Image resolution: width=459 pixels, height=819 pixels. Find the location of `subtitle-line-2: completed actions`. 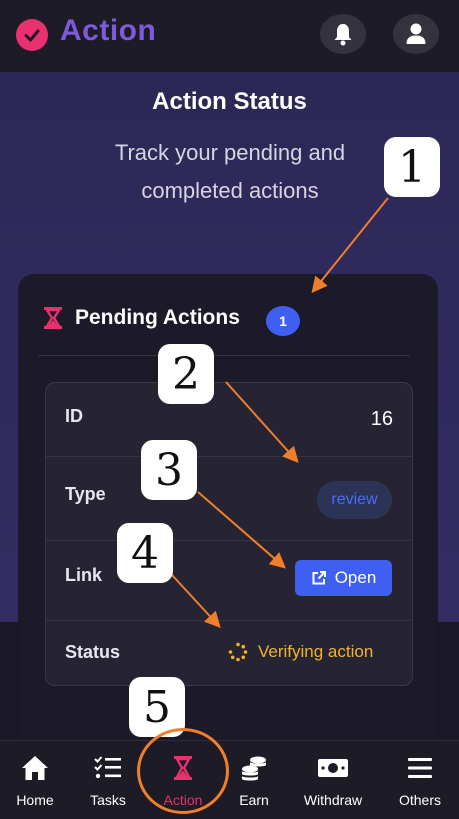

subtitle-line-2: completed actions is located at coordinates (230, 190).